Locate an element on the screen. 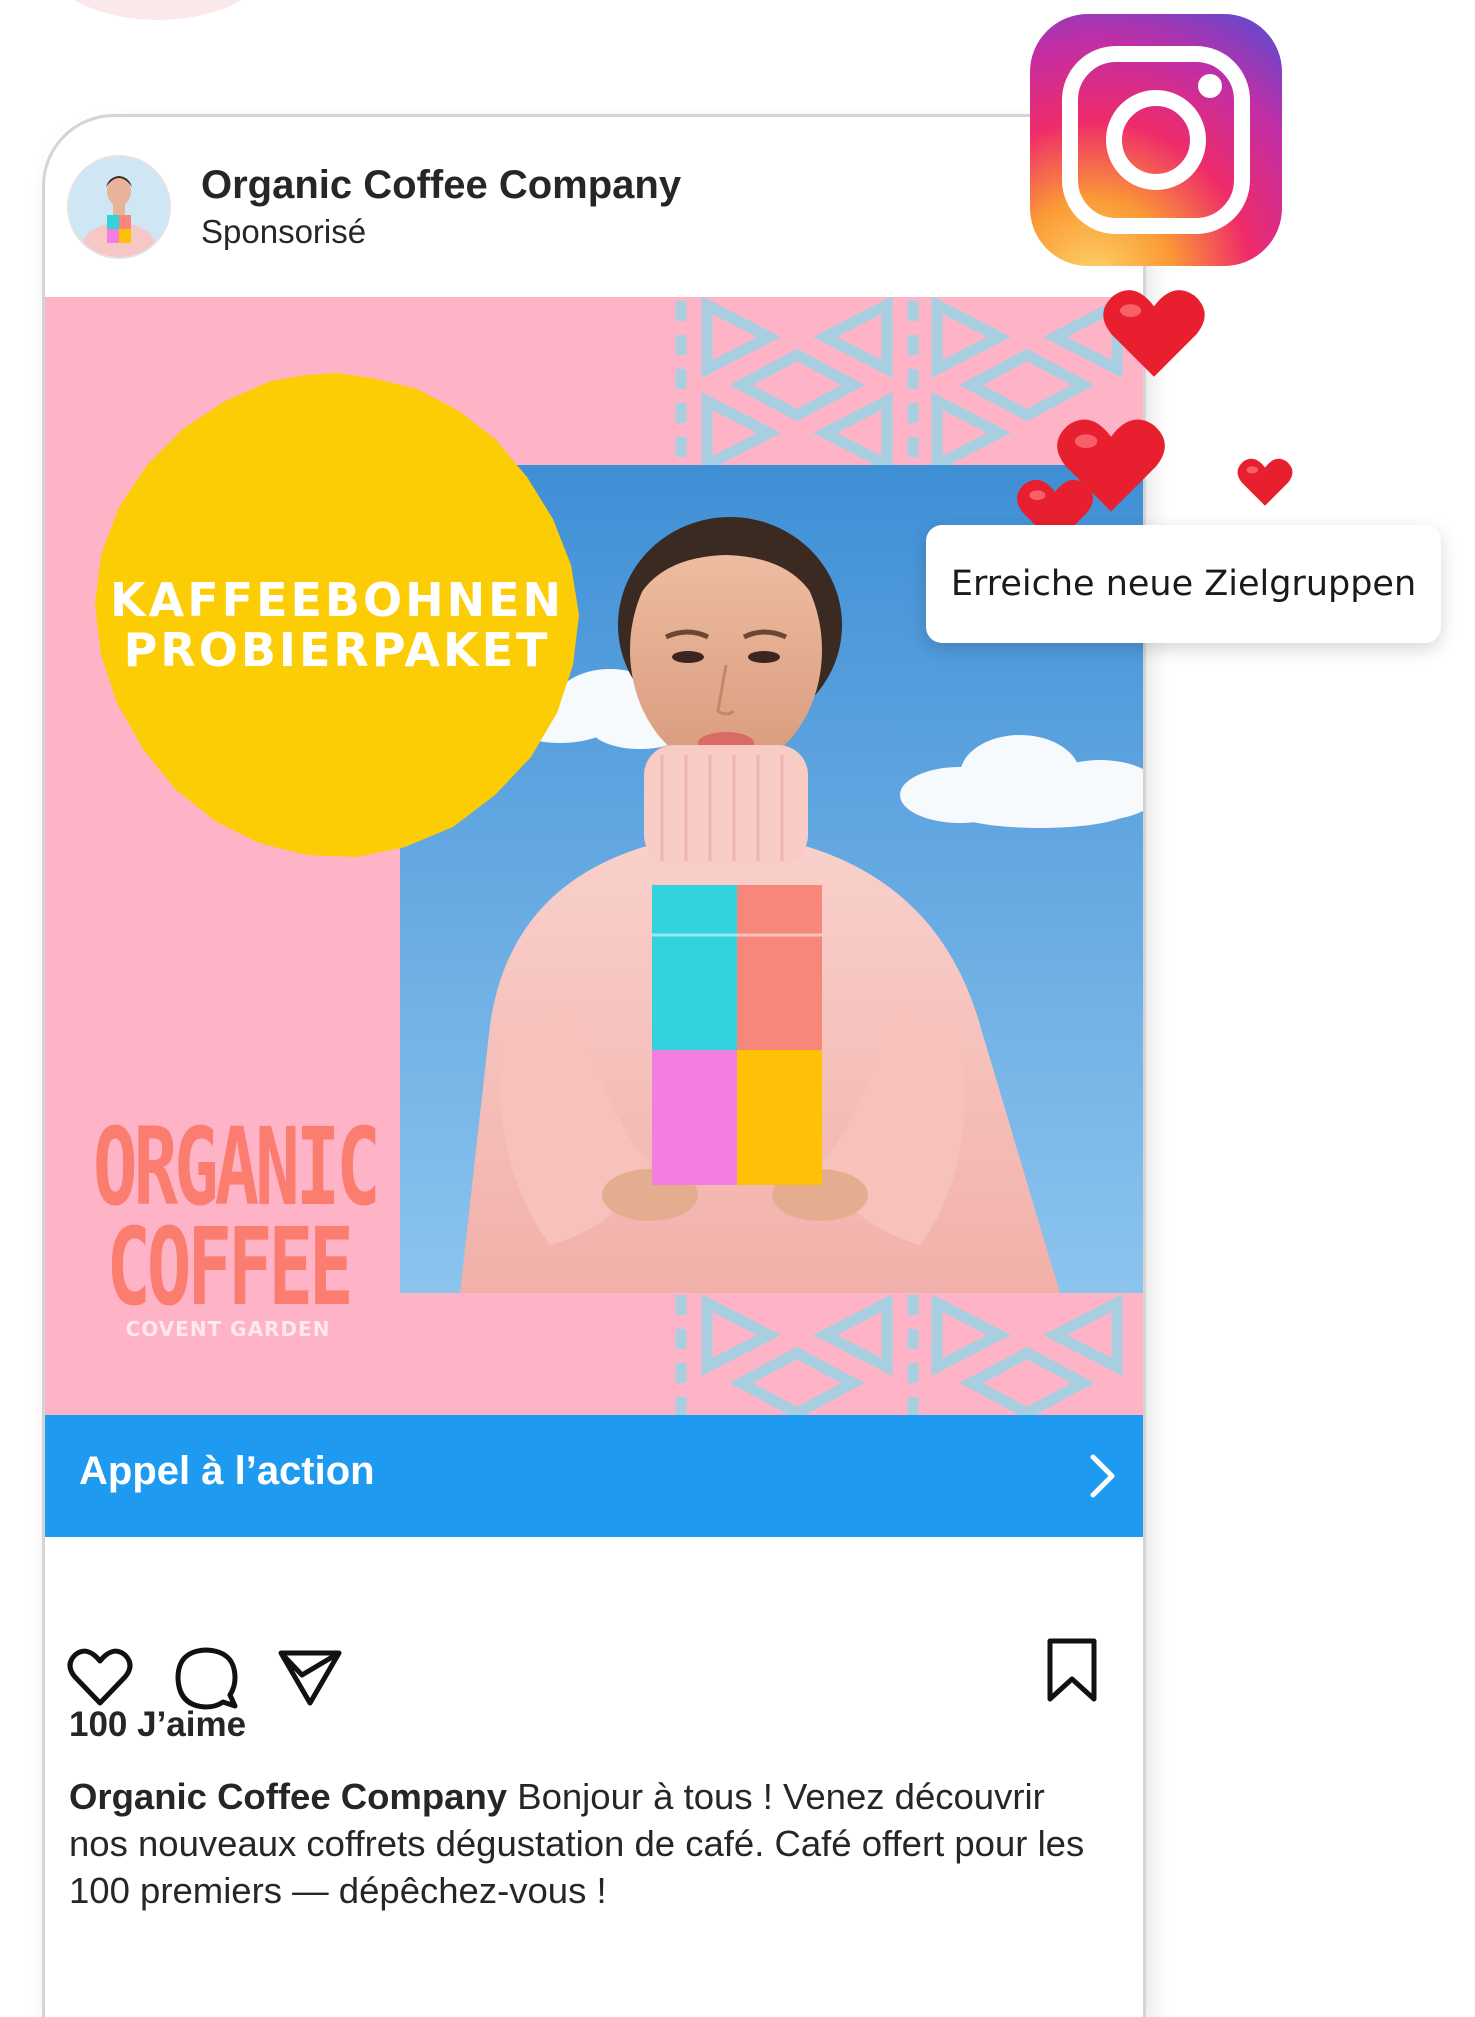 This screenshot has height=2017, width=1475. audience-tooltip: Erreiche neue Zielgruppen is located at coordinates (1183, 584).